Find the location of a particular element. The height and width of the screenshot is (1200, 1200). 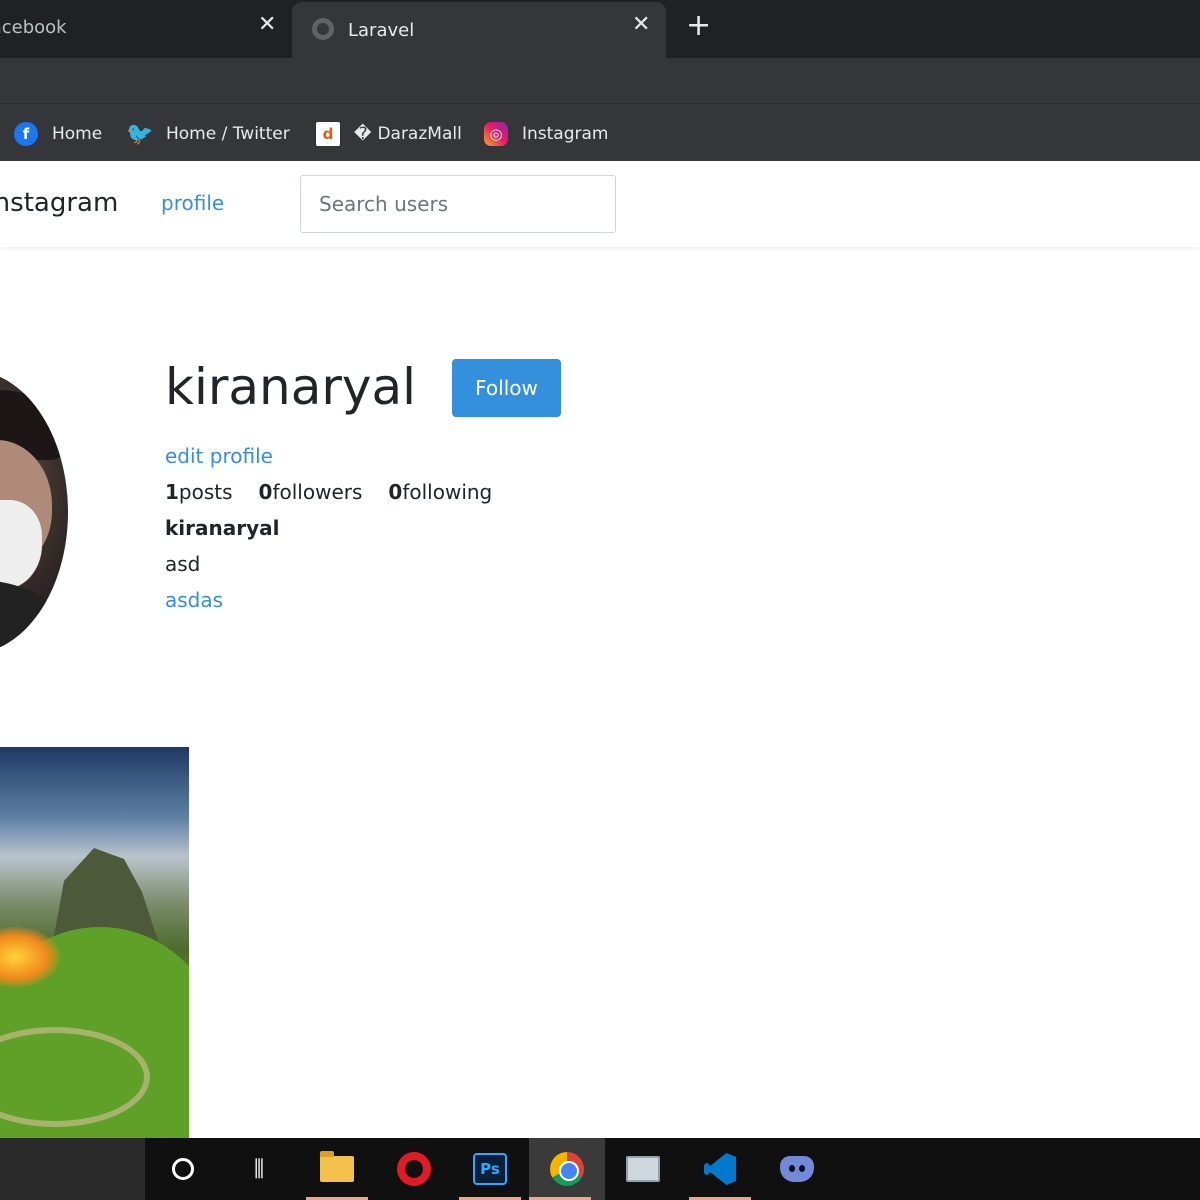

address-bar is located at coordinates (600, 80).